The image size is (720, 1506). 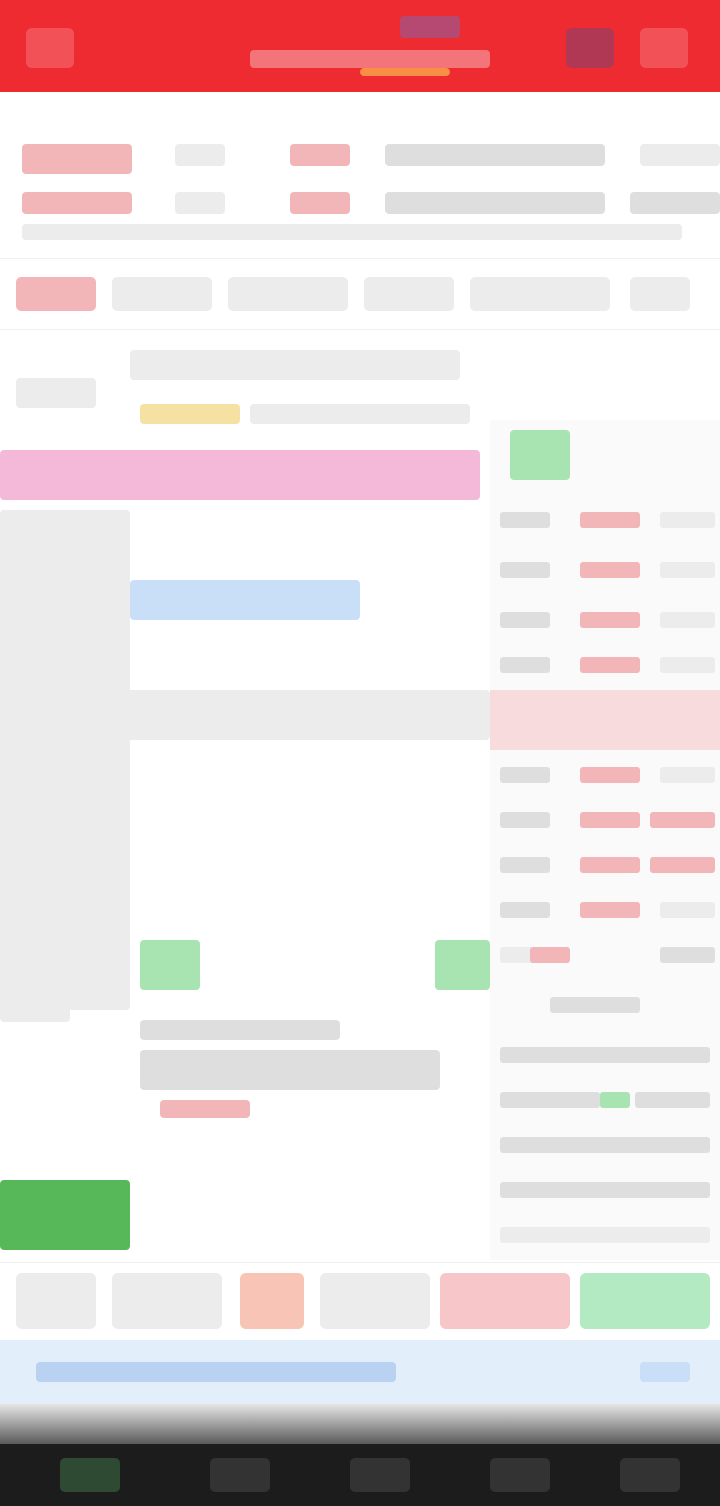 I want to click on action-bar, so click(x=360, y=1300).